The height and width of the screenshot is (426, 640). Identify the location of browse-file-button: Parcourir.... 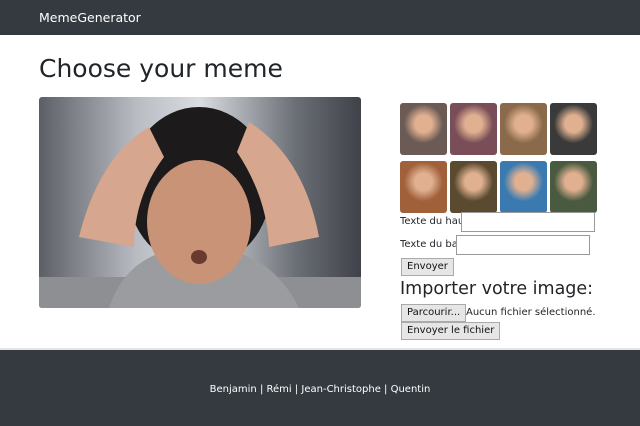
(434, 313).